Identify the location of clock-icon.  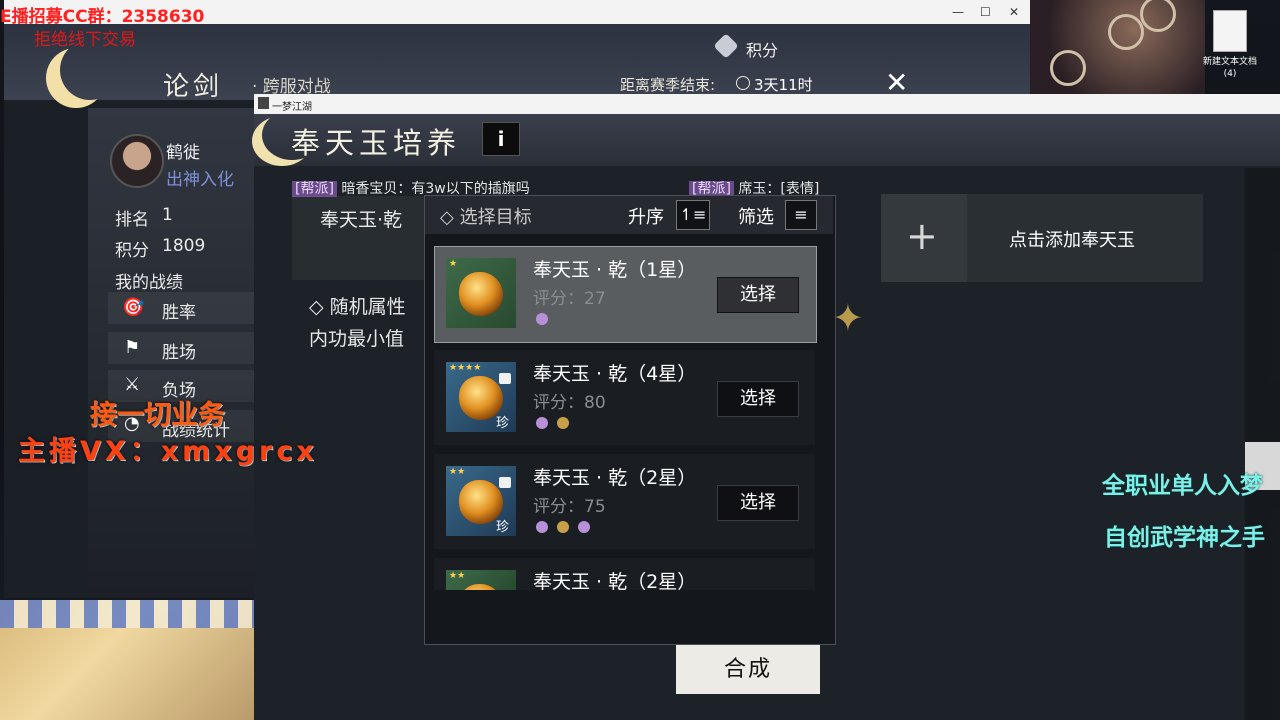
(743, 83).